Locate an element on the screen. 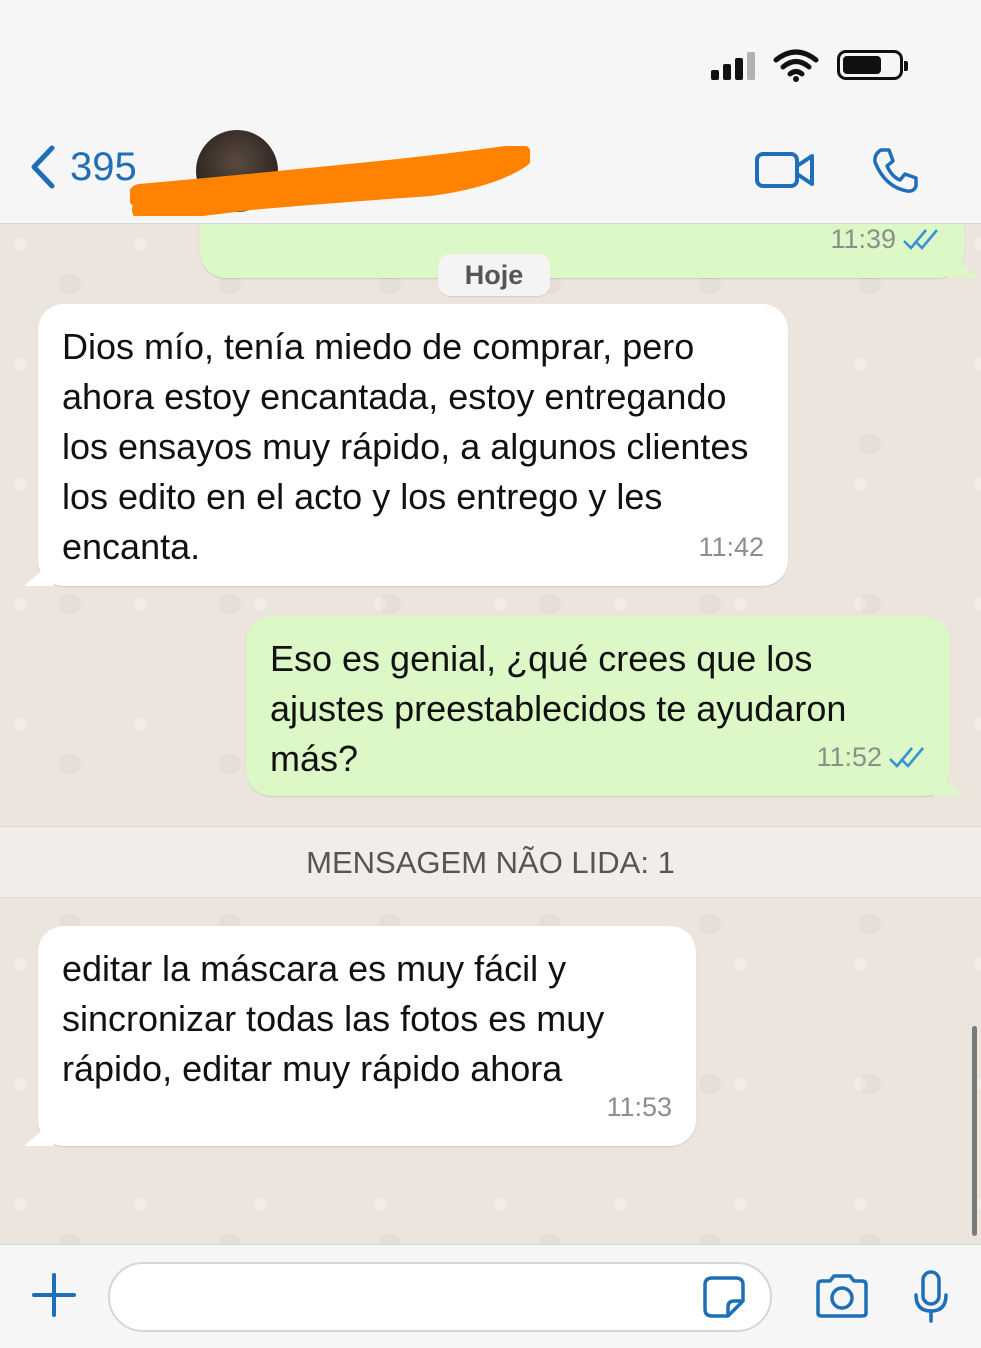 This screenshot has height=1348, width=981. scrollbar is located at coordinates (974, 1131).